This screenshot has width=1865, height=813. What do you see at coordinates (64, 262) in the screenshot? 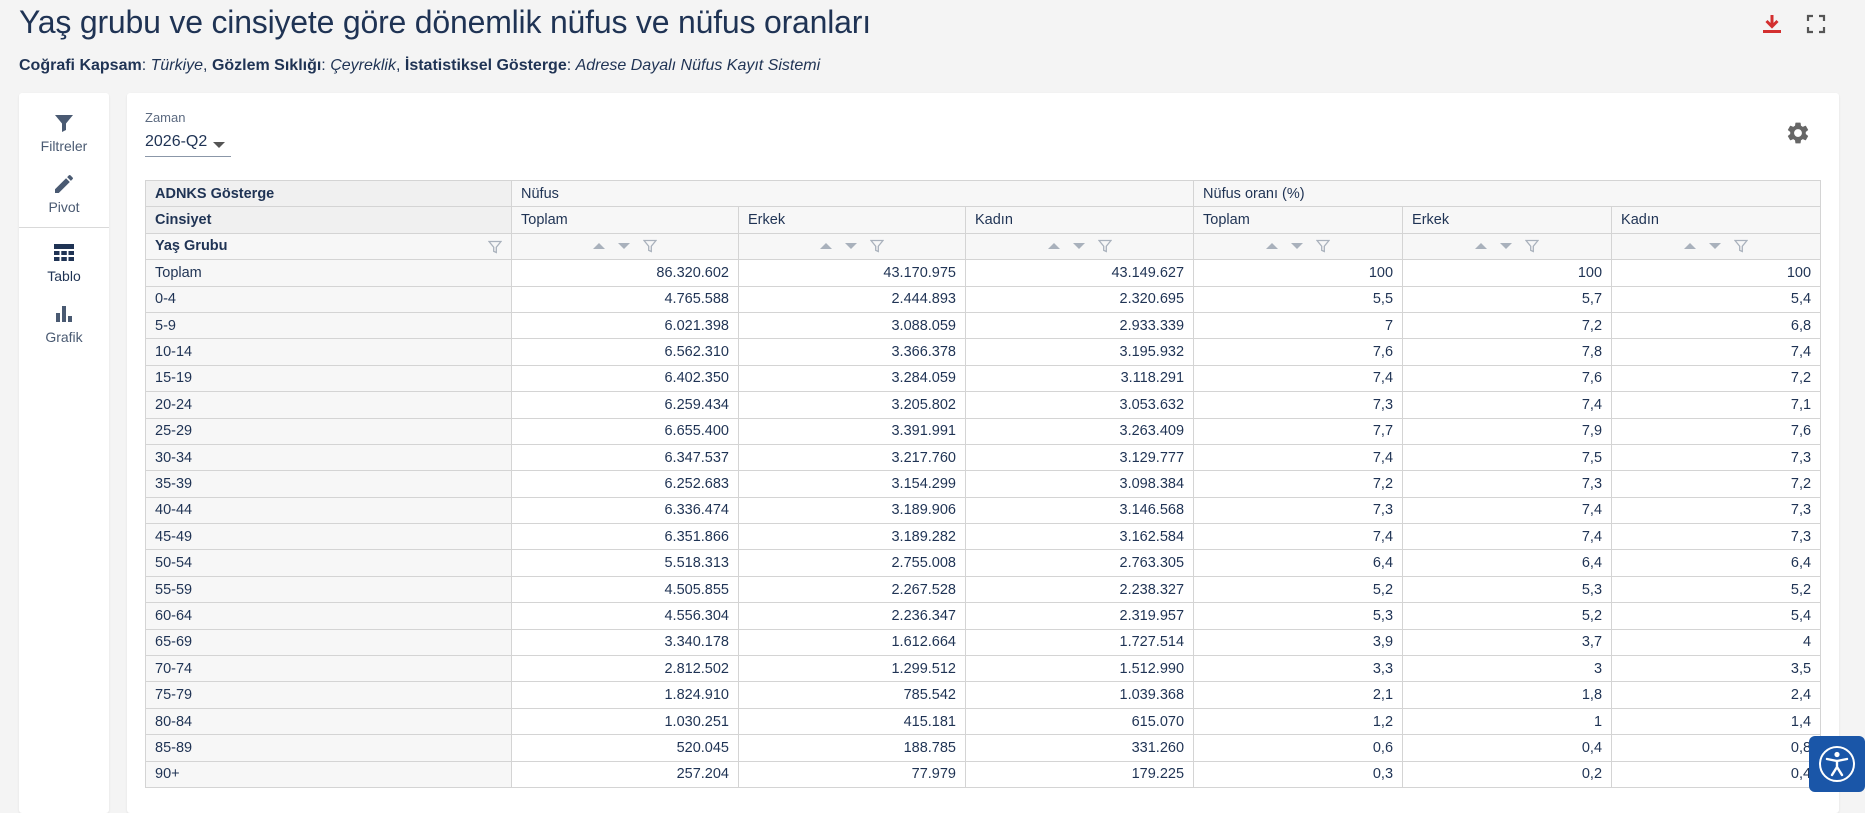
I see `sidebar-item-tablo: Tablo` at bounding box center [64, 262].